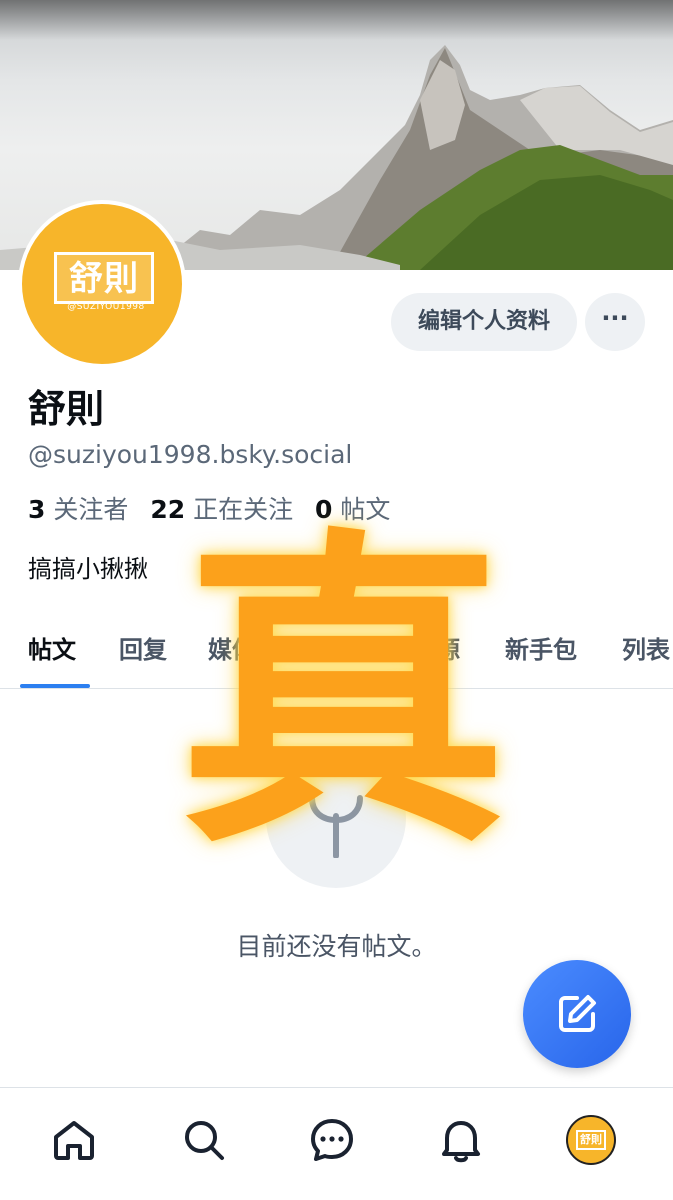 Image resolution: width=673 pixels, height=1200 pixels. I want to click on bottom-navigation: 舒則, so click(336, 1143).